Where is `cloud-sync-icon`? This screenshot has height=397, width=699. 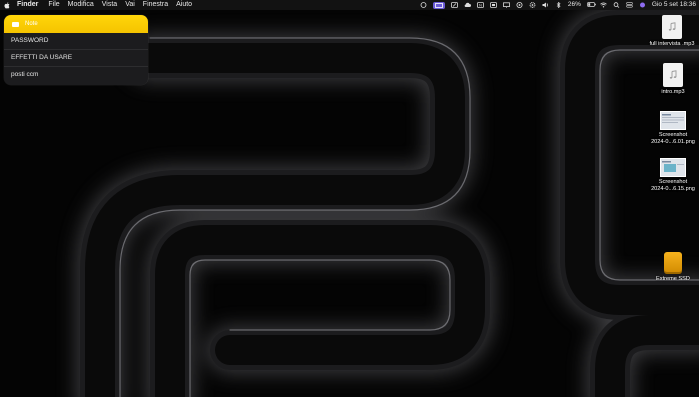 cloud-sync-icon is located at coordinates (467, 5).